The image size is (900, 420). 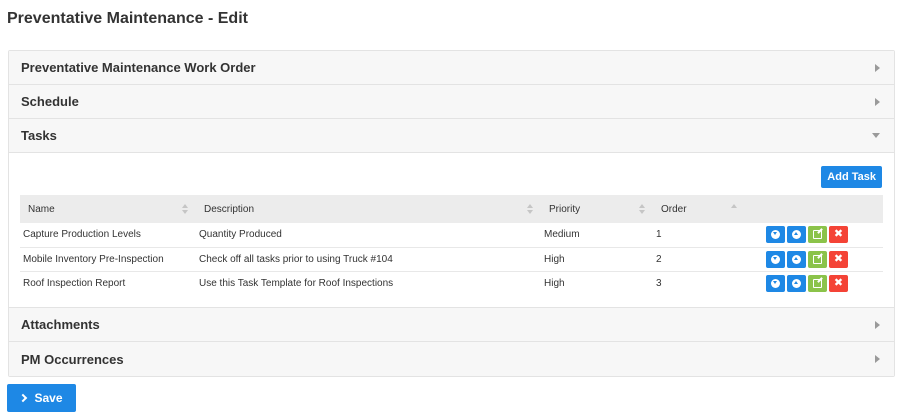 I want to click on save-button-label: Save, so click(x=48, y=398).